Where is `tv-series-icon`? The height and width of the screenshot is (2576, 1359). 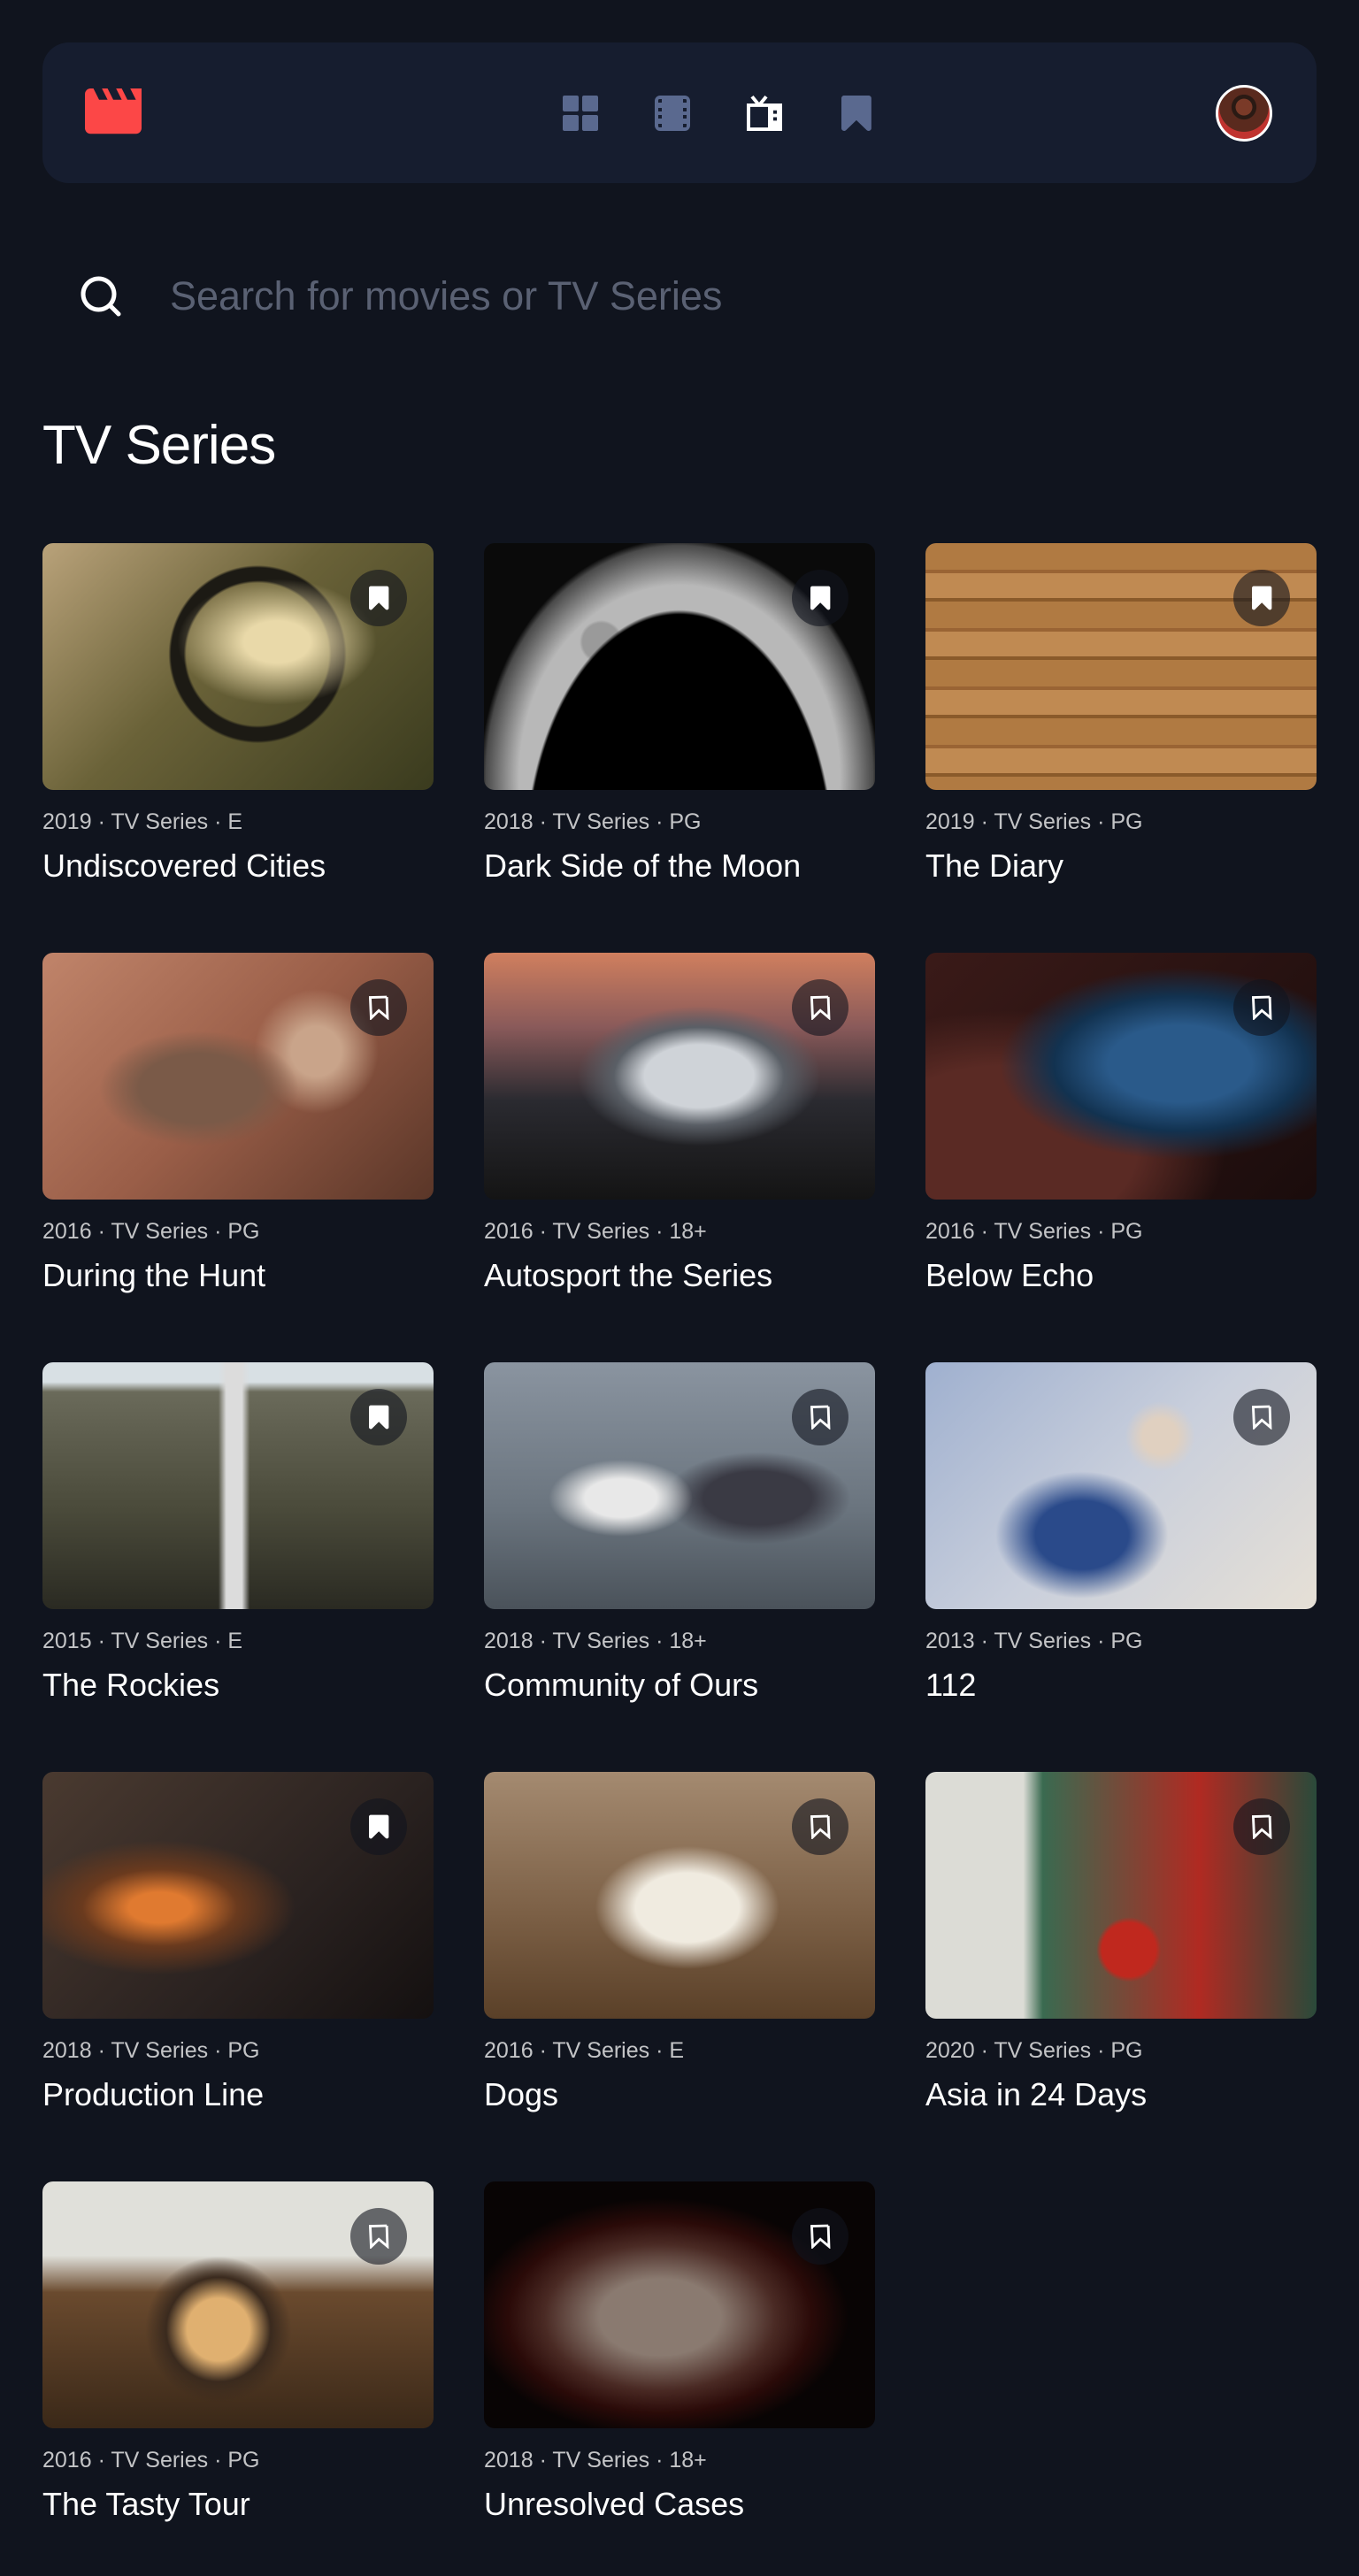
tv-series-icon is located at coordinates (764, 113).